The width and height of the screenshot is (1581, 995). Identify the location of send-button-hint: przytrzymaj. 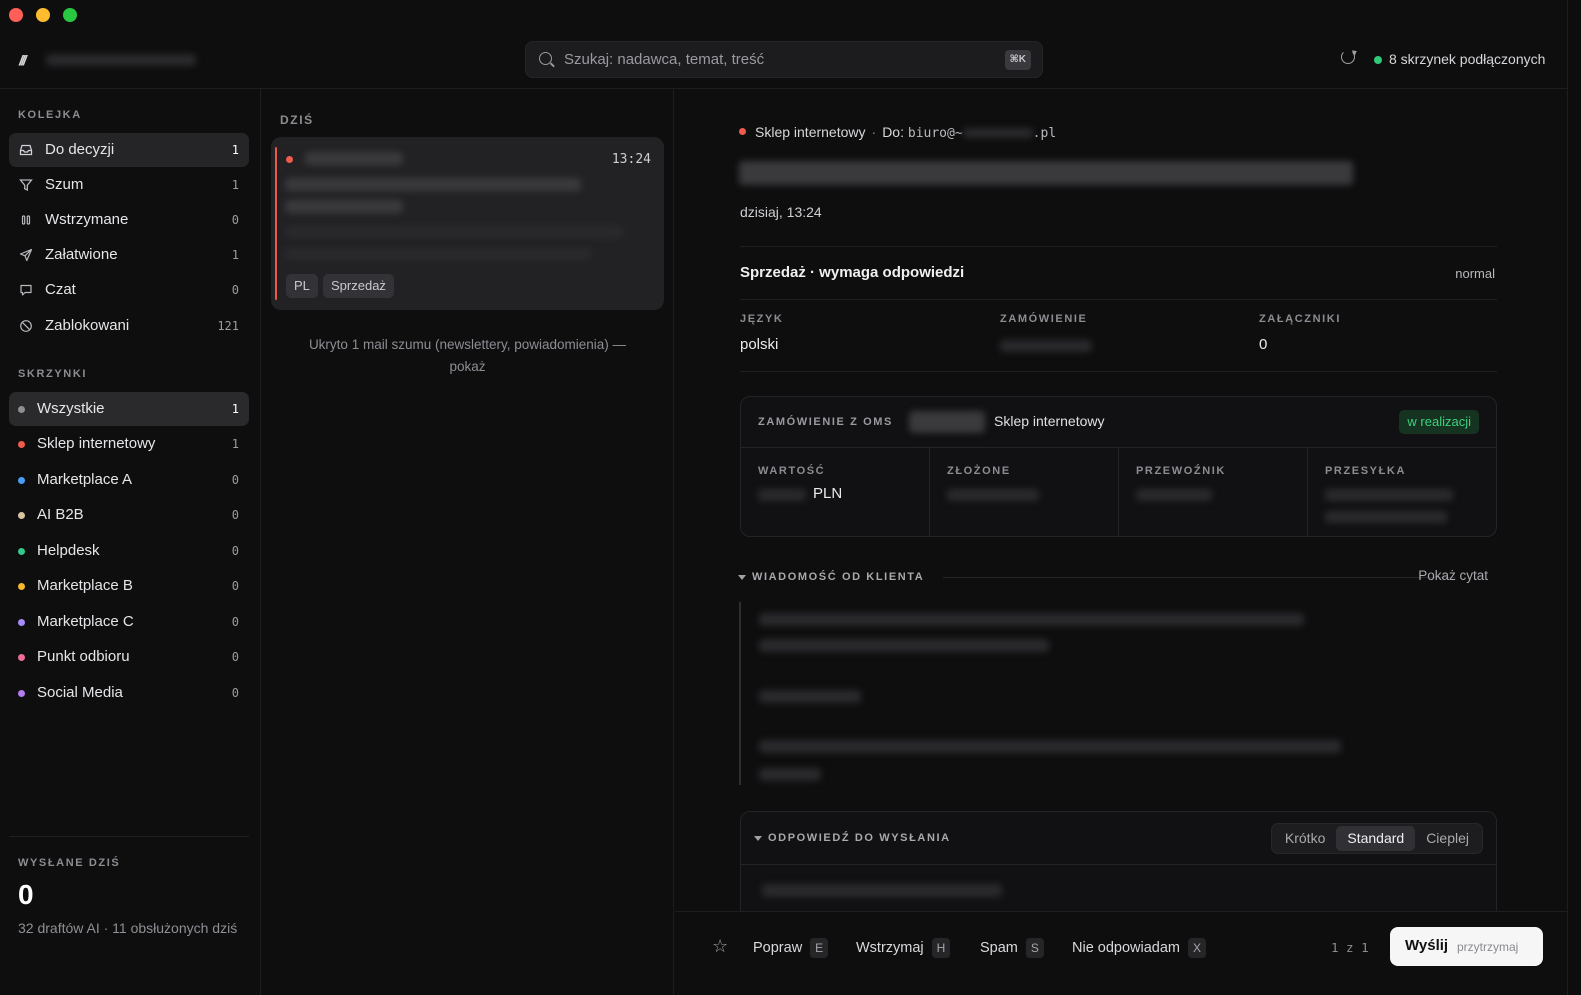
(1488, 947).